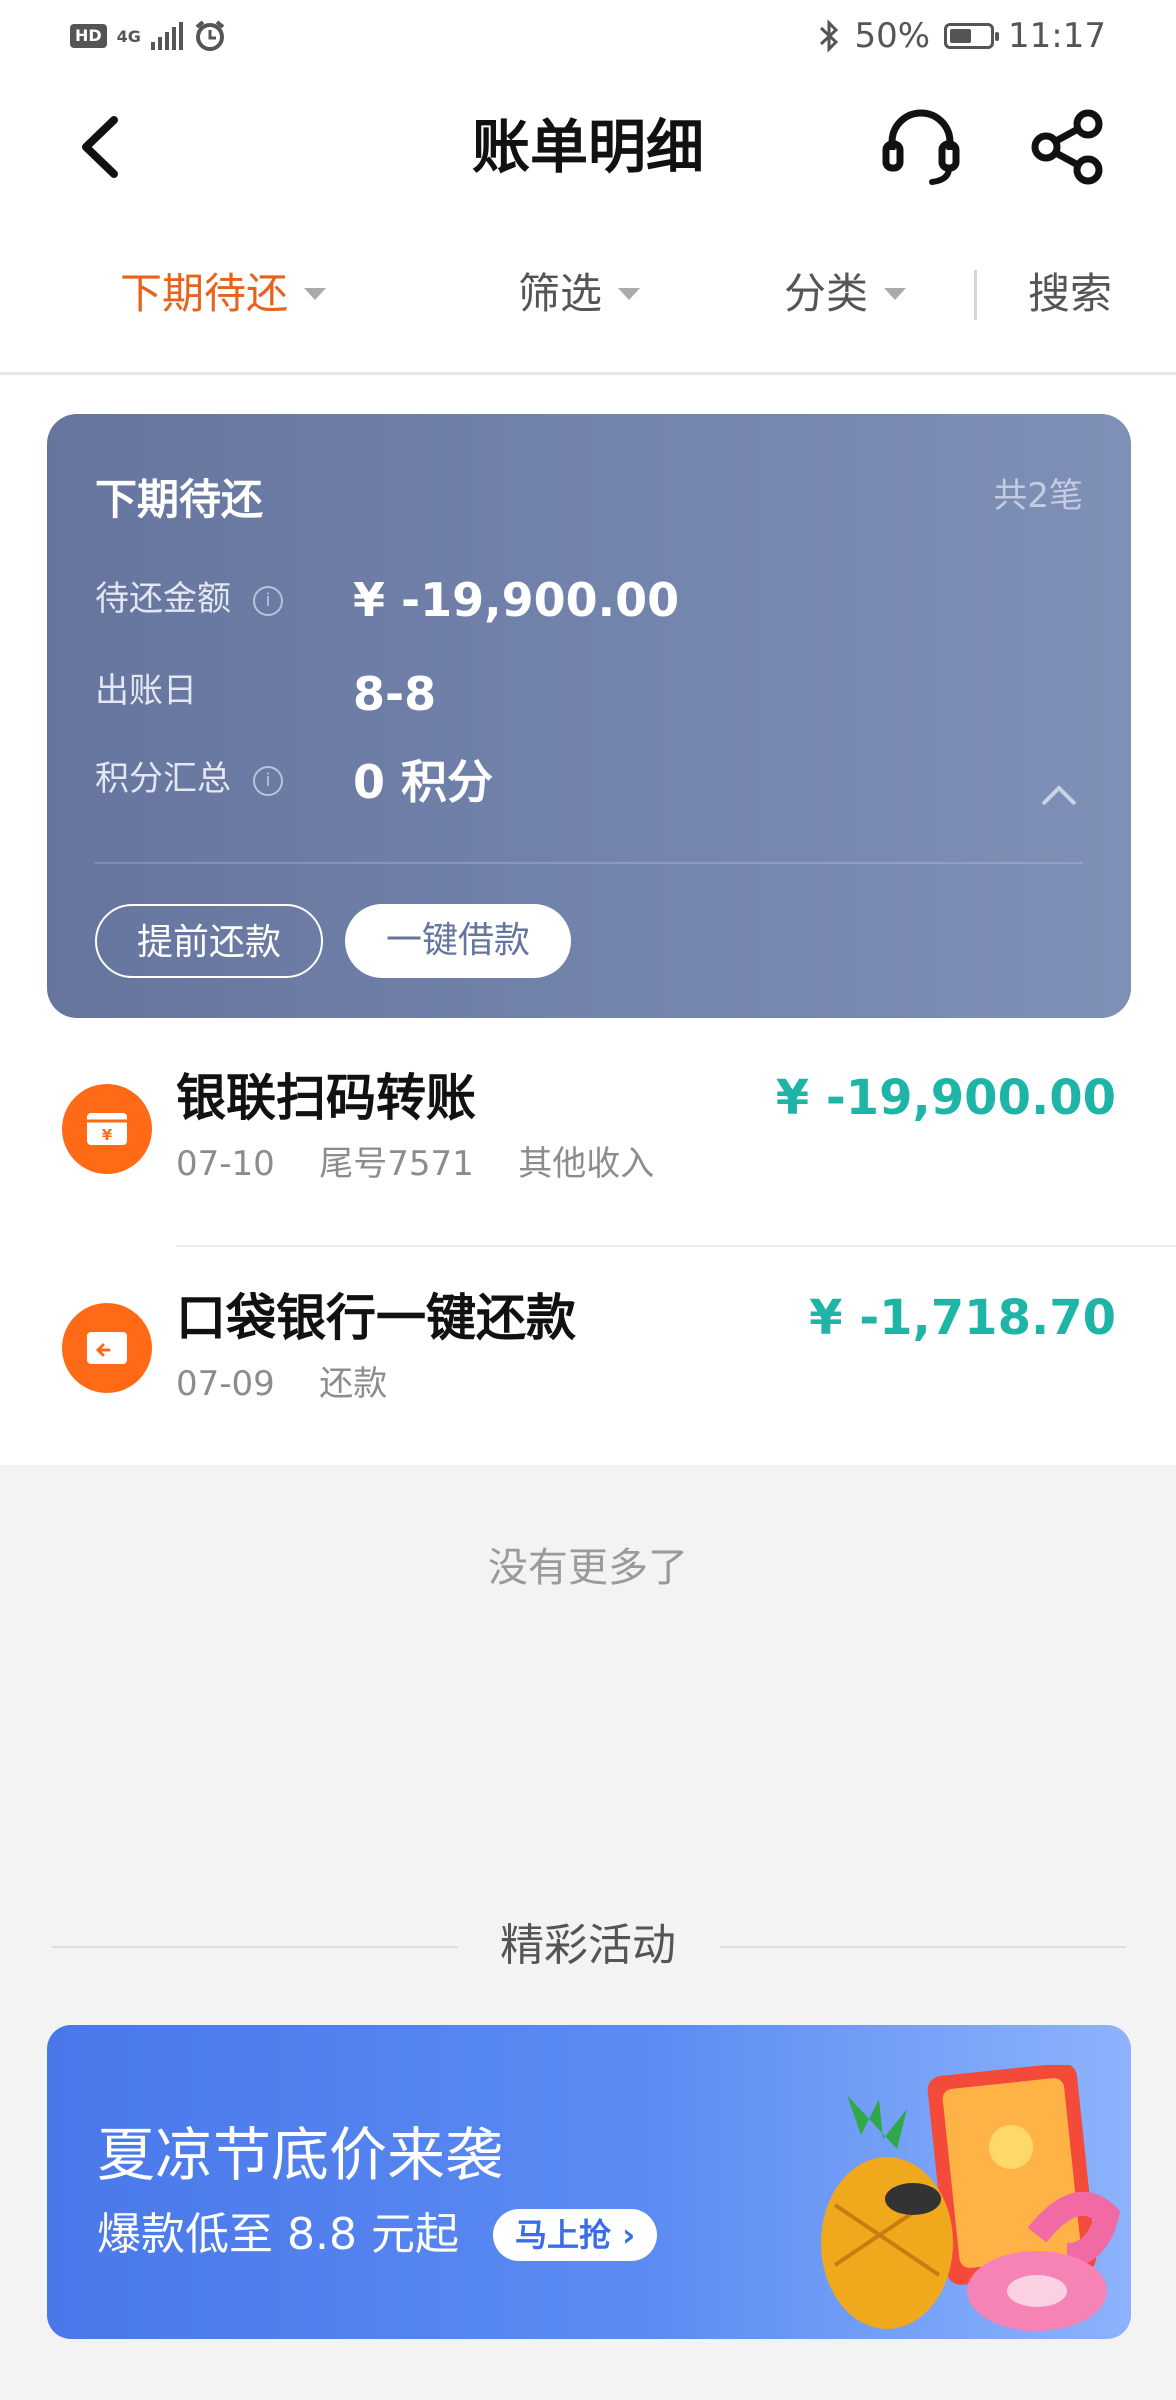 This screenshot has width=1176, height=2400. I want to click on points-label-row: 积分汇总 i, so click(189, 779).